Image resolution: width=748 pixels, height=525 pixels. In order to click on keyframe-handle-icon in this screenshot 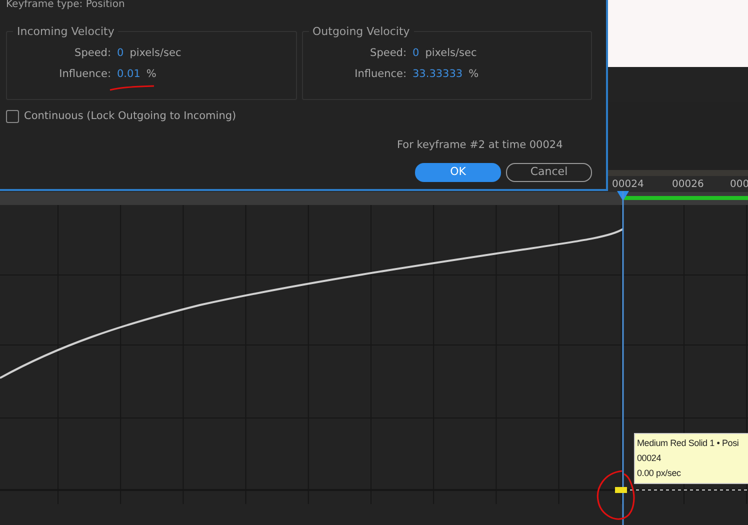, I will do `click(621, 490)`.